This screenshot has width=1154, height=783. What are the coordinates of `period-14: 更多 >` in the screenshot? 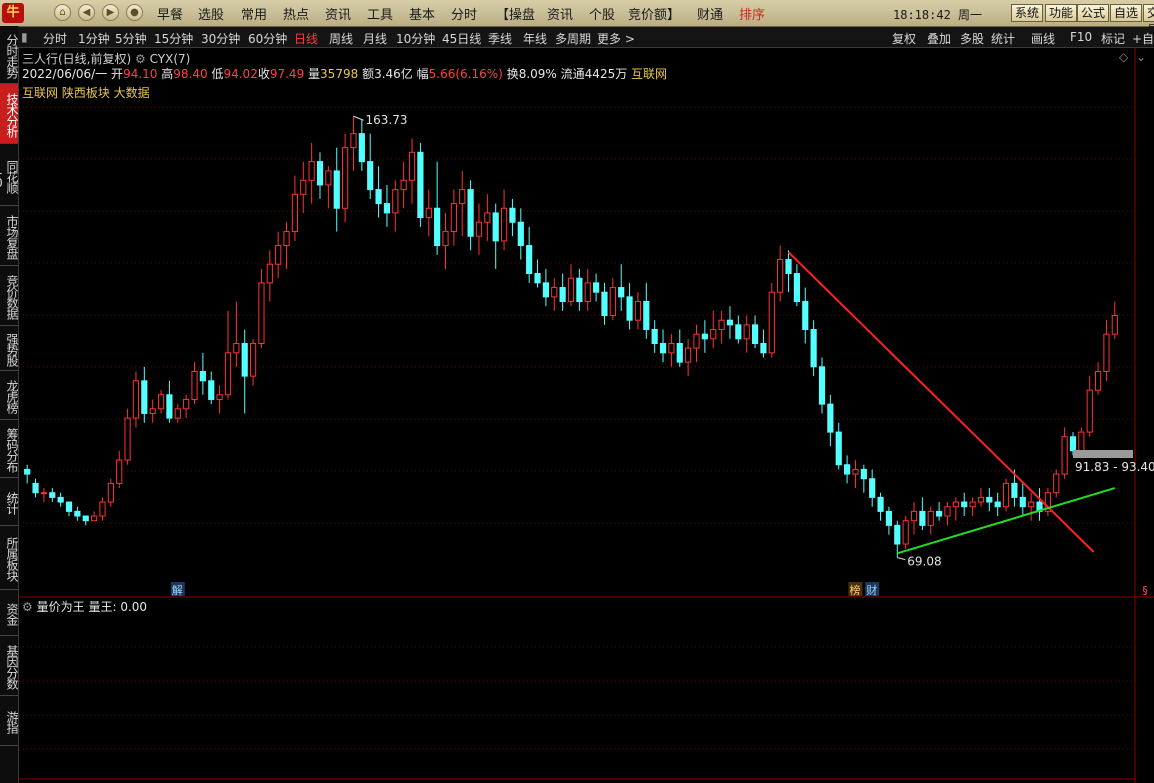 It's located at (616, 38).